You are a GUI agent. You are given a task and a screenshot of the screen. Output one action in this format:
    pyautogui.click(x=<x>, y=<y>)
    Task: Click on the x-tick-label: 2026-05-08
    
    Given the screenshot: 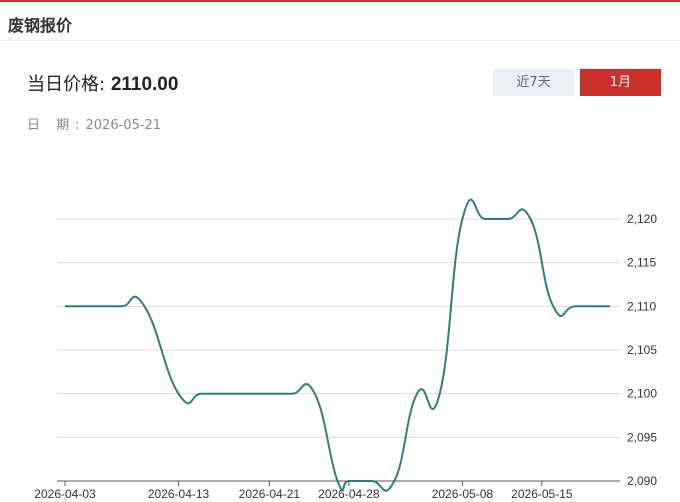 What is the action you would take?
    pyautogui.click(x=463, y=494)
    